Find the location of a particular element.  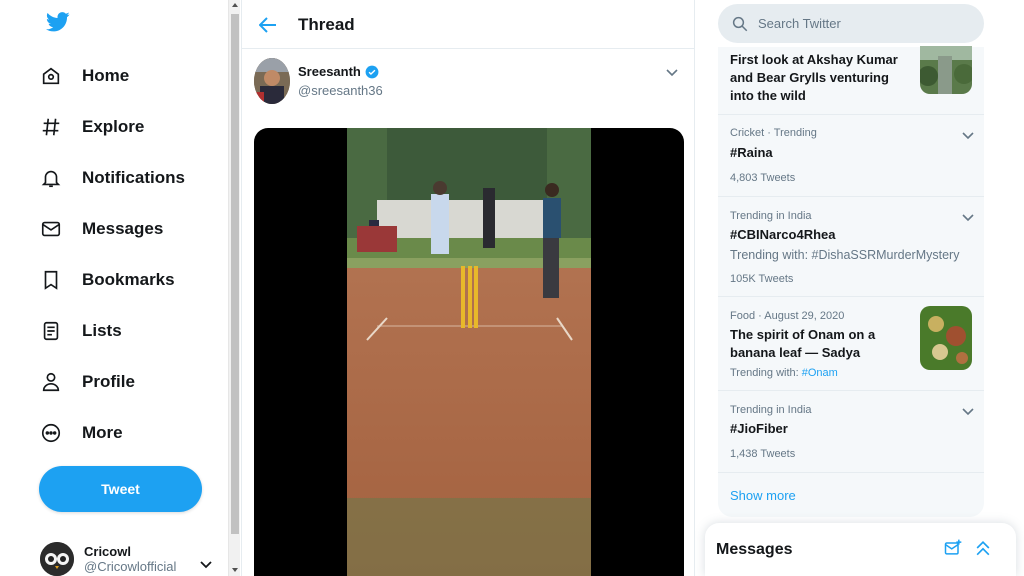

nav-lists: Lists is located at coordinates (81, 331).